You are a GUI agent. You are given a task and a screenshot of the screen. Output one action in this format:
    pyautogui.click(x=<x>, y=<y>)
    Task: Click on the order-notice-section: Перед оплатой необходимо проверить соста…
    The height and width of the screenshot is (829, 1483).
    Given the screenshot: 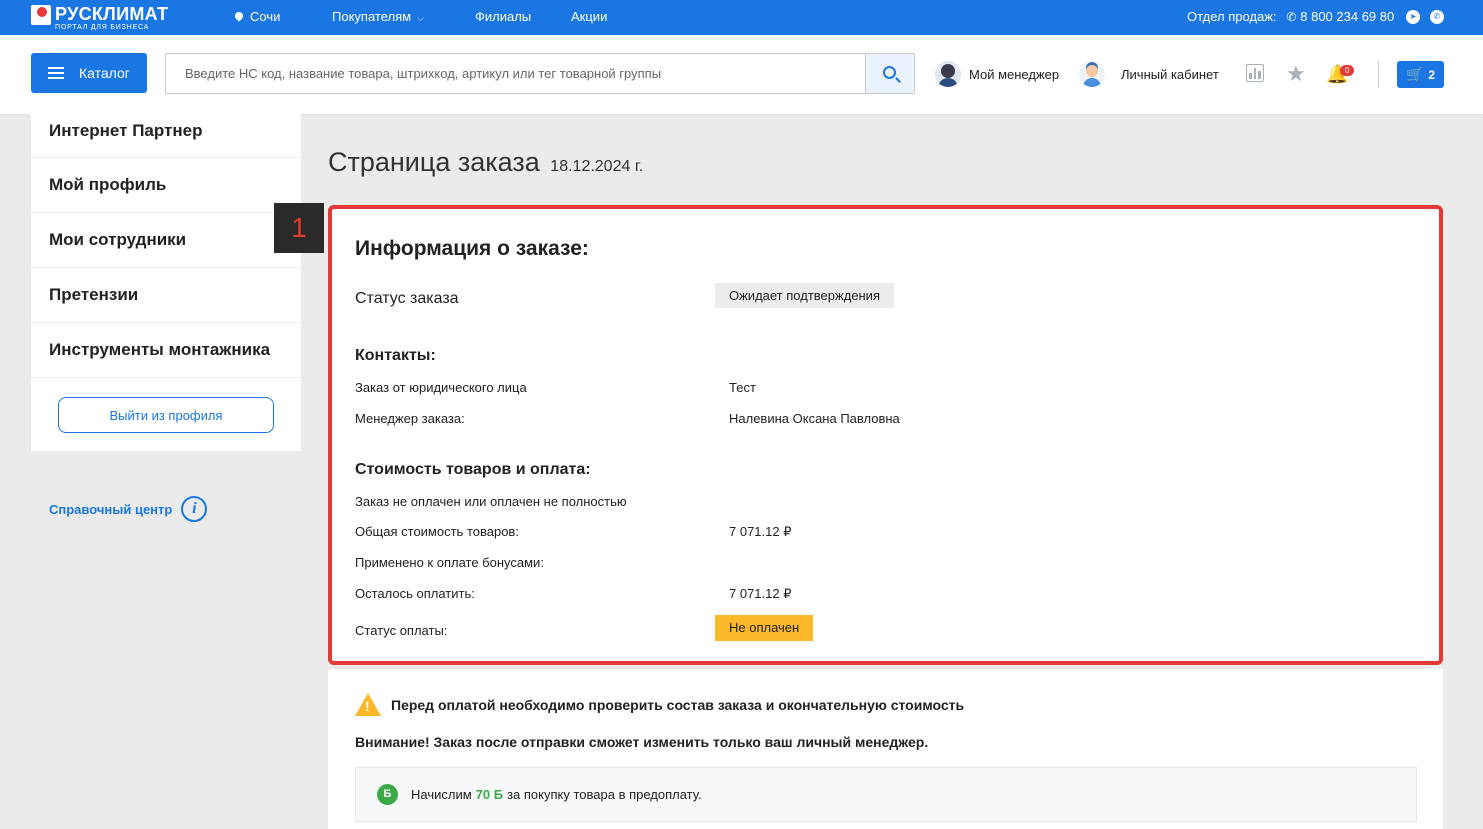 What is the action you would take?
    pyautogui.click(x=885, y=749)
    